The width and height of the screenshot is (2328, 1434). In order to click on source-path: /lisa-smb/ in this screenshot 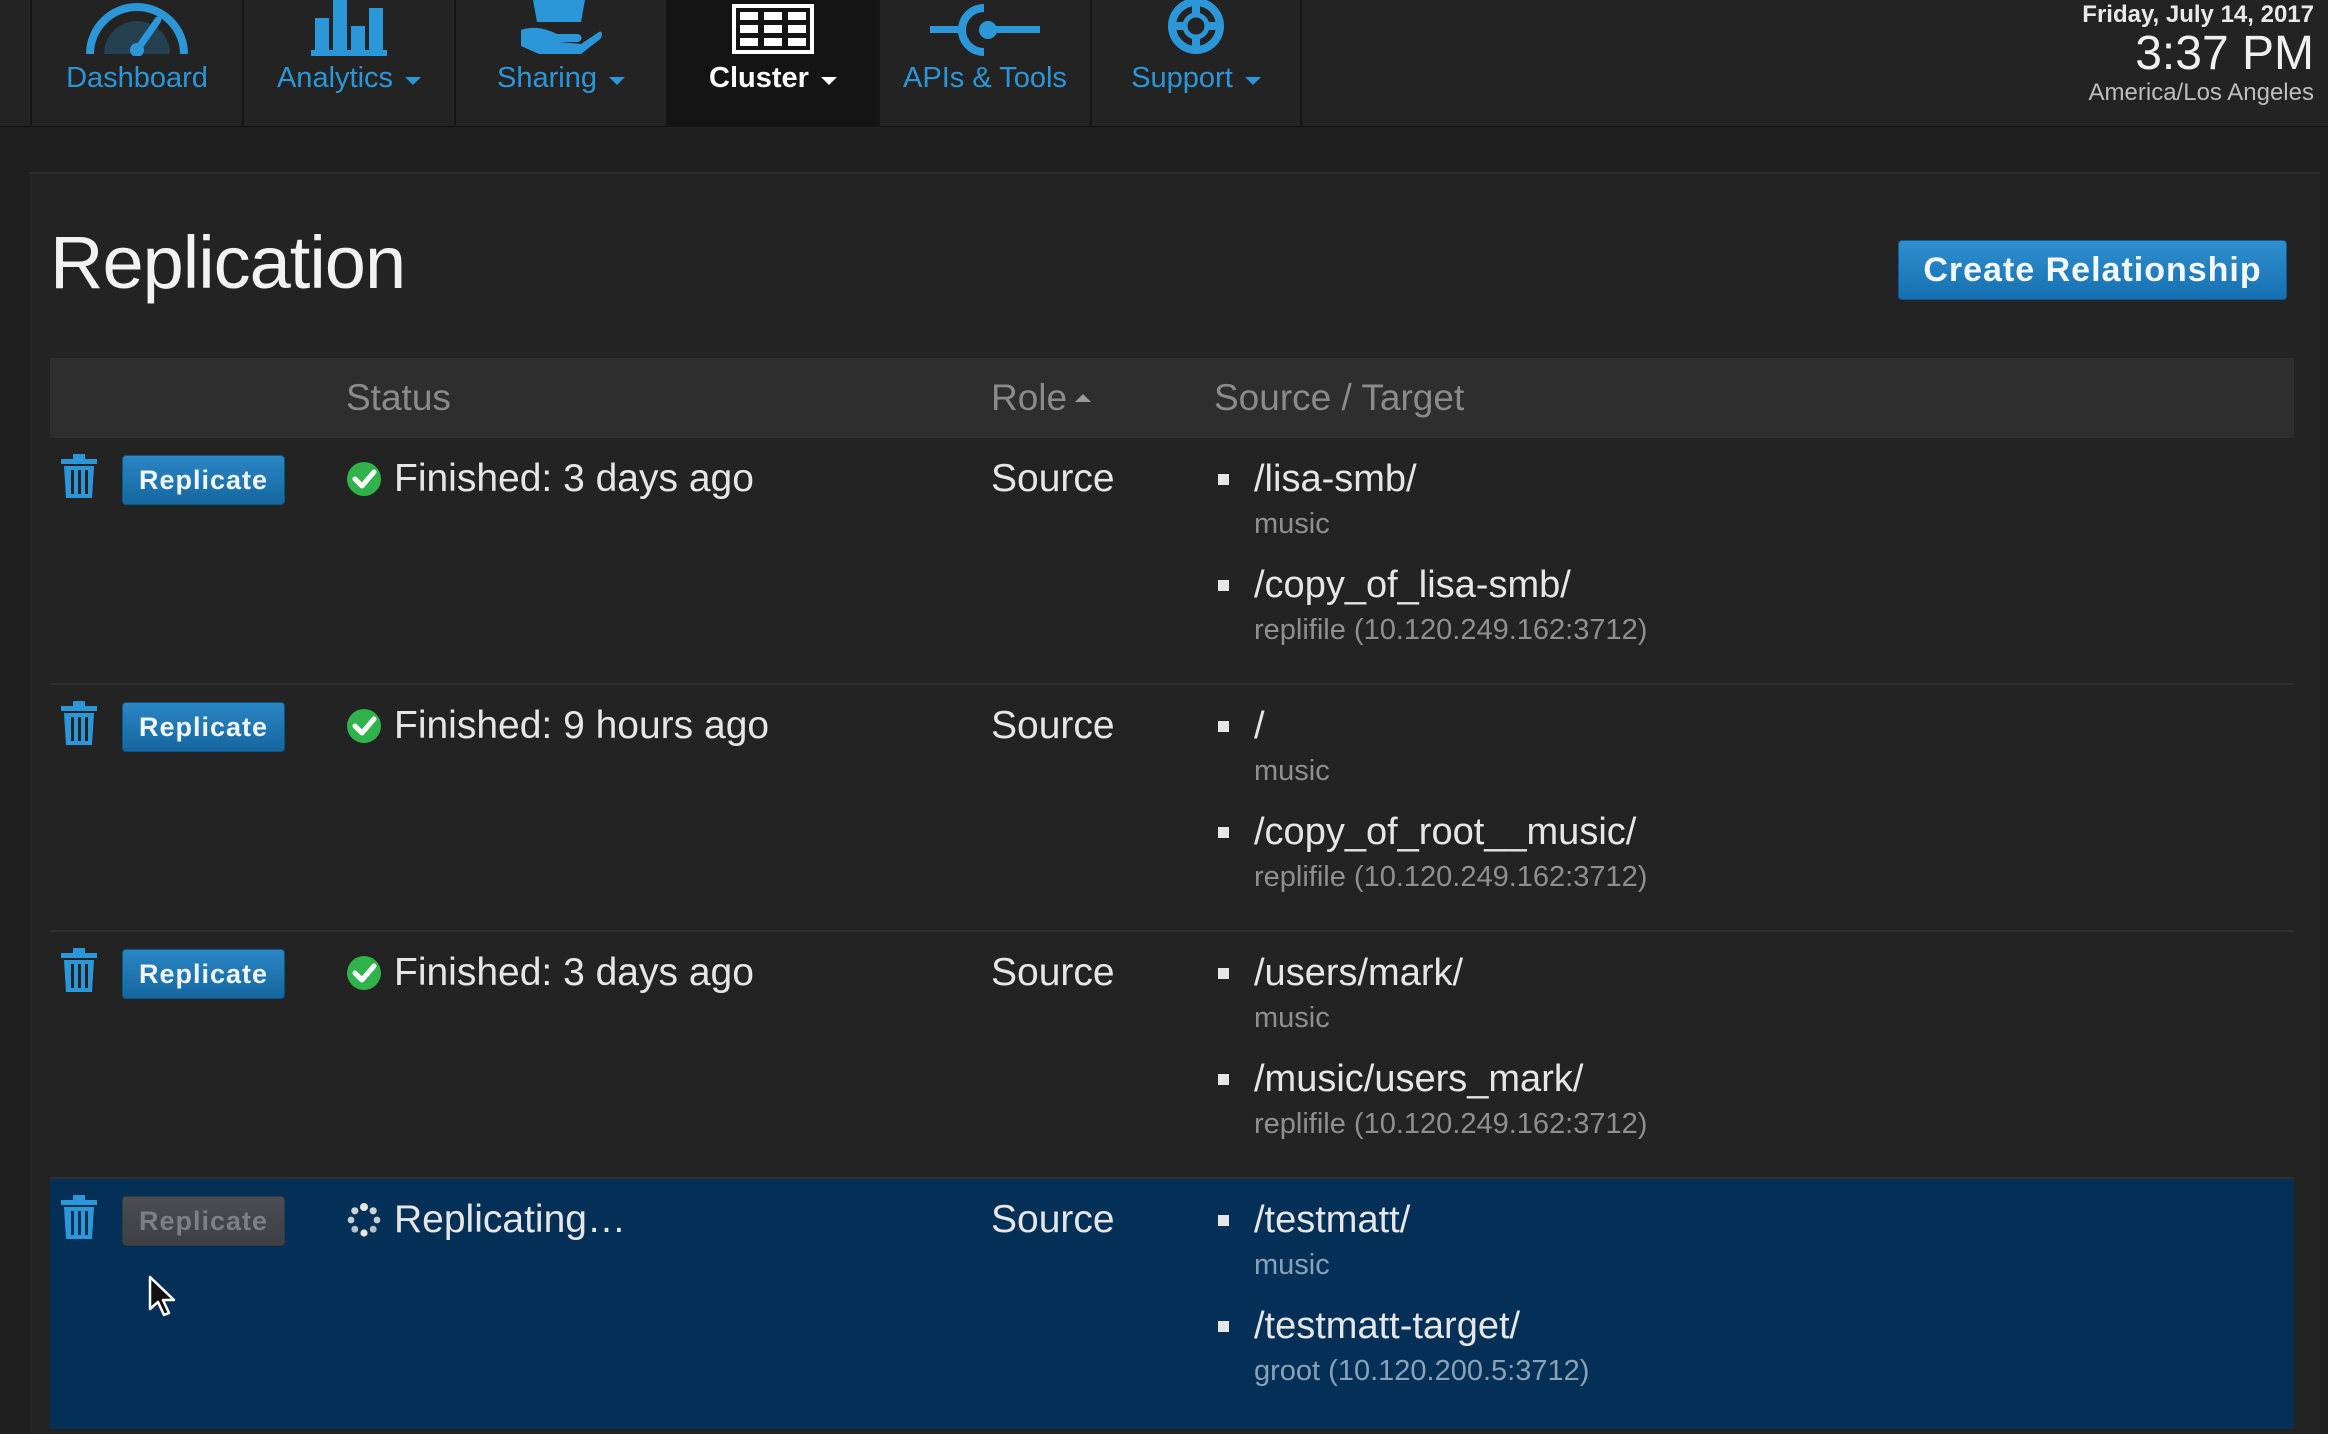, I will do `click(1335, 478)`.